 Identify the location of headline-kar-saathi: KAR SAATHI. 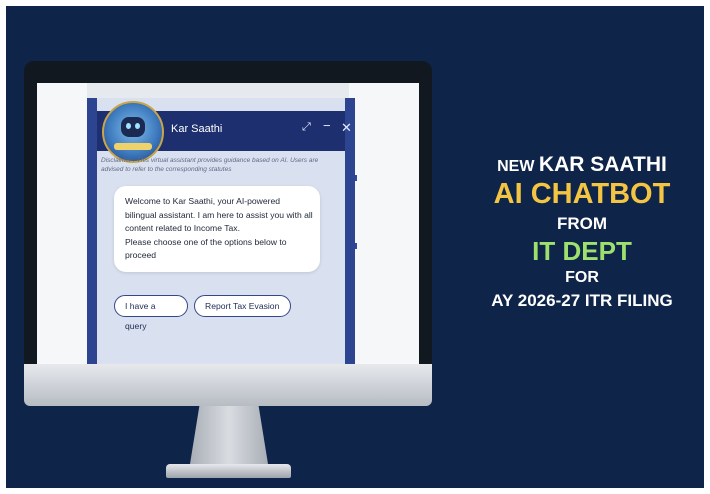
(602, 164).